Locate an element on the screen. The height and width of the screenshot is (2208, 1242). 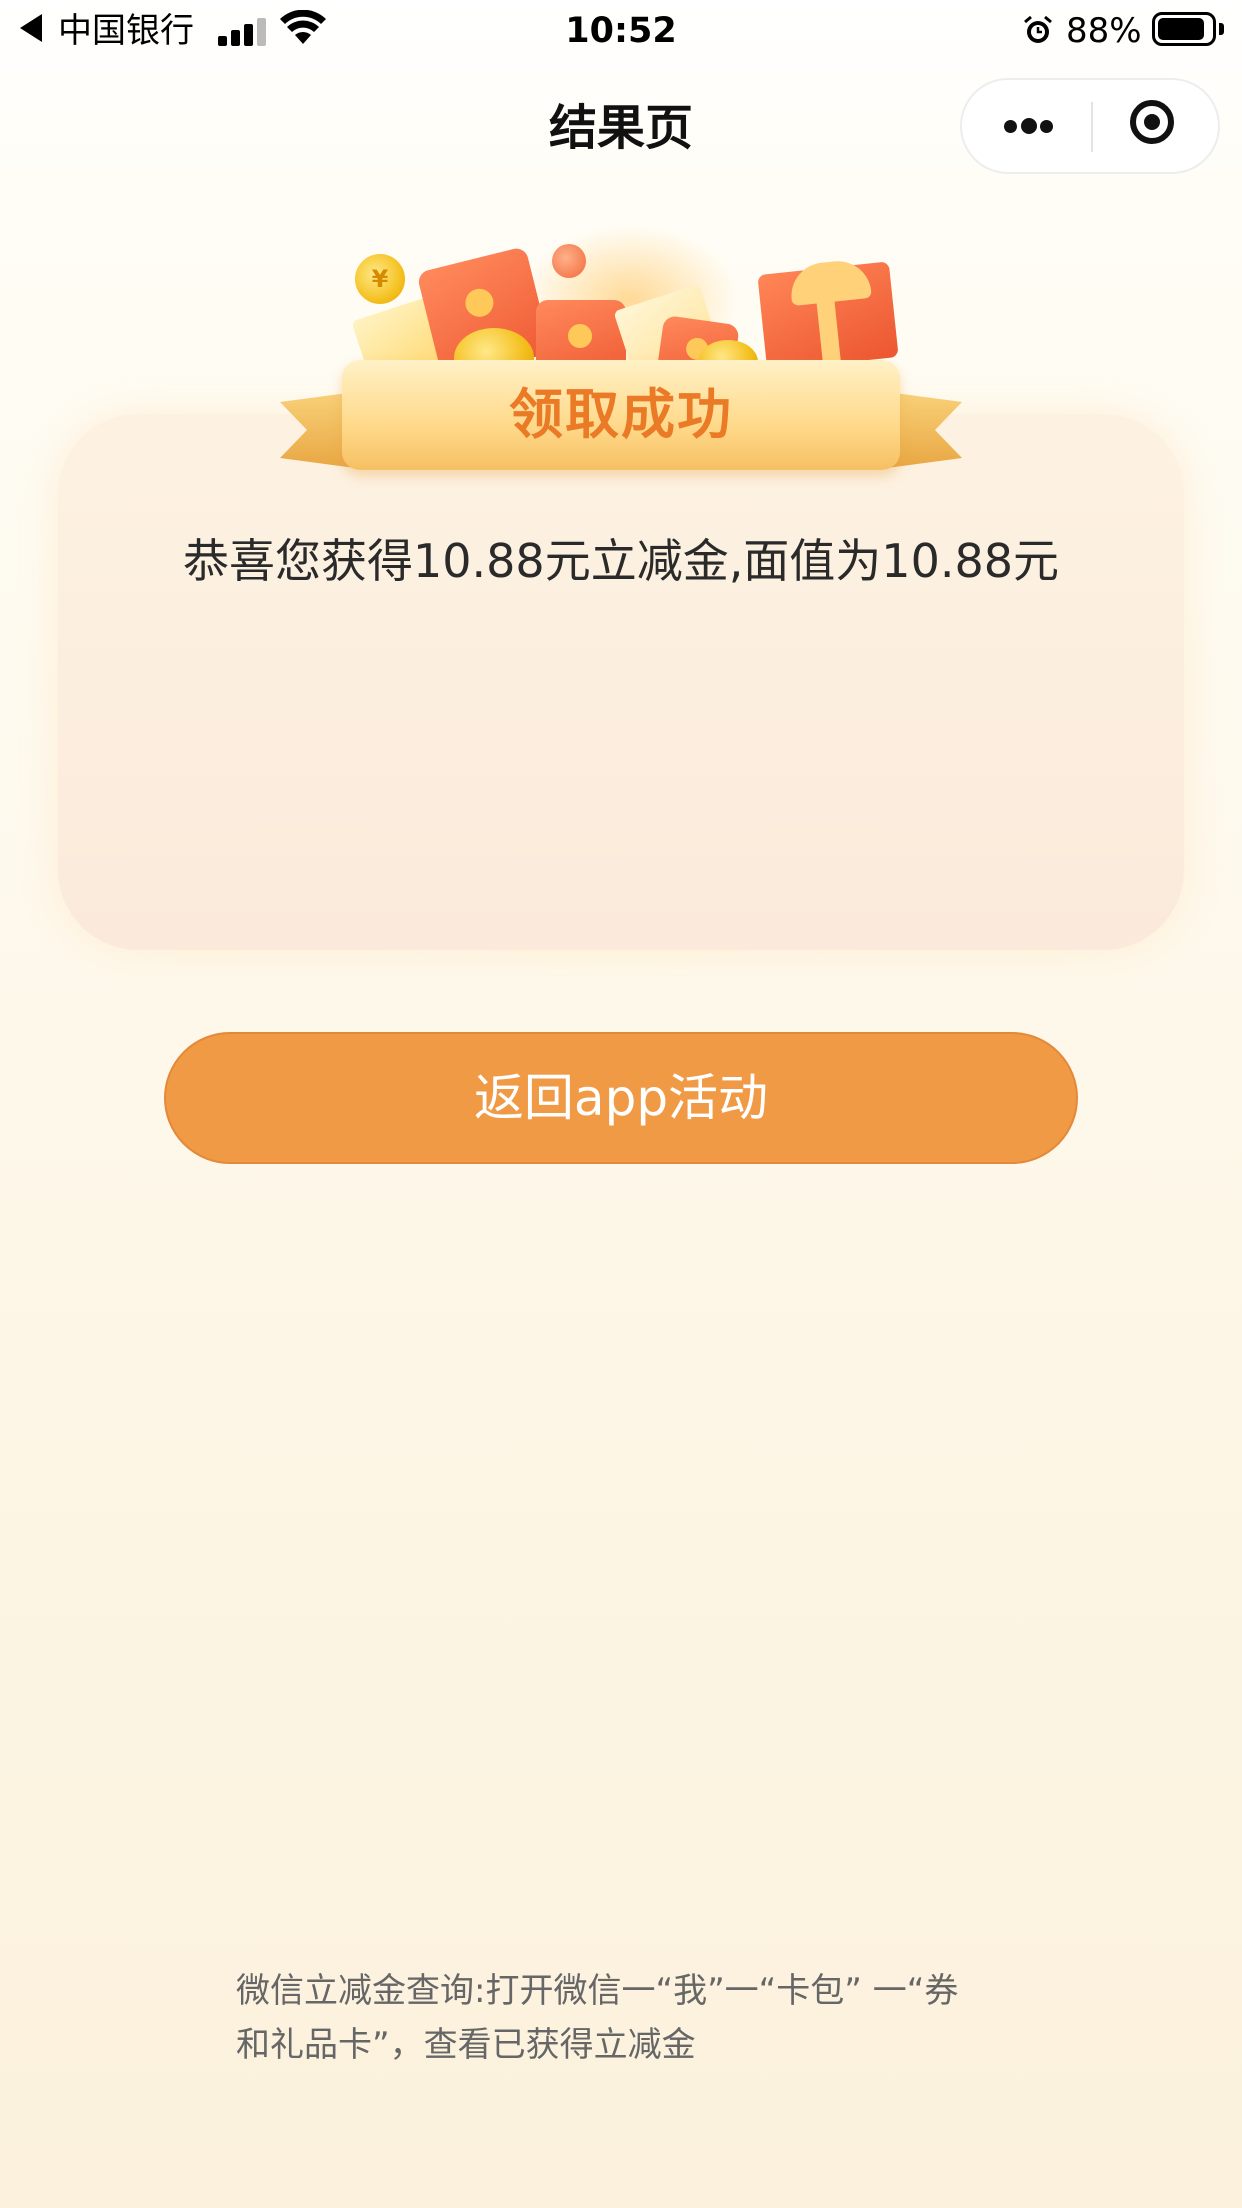
page-title: 结果页 is located at coordinates (620, 128).